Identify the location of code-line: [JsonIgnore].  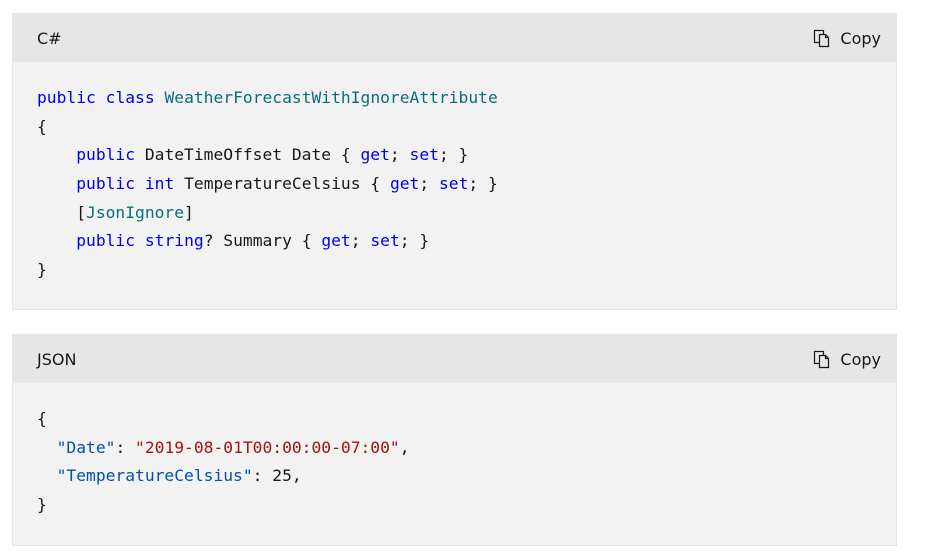
(454, 213).